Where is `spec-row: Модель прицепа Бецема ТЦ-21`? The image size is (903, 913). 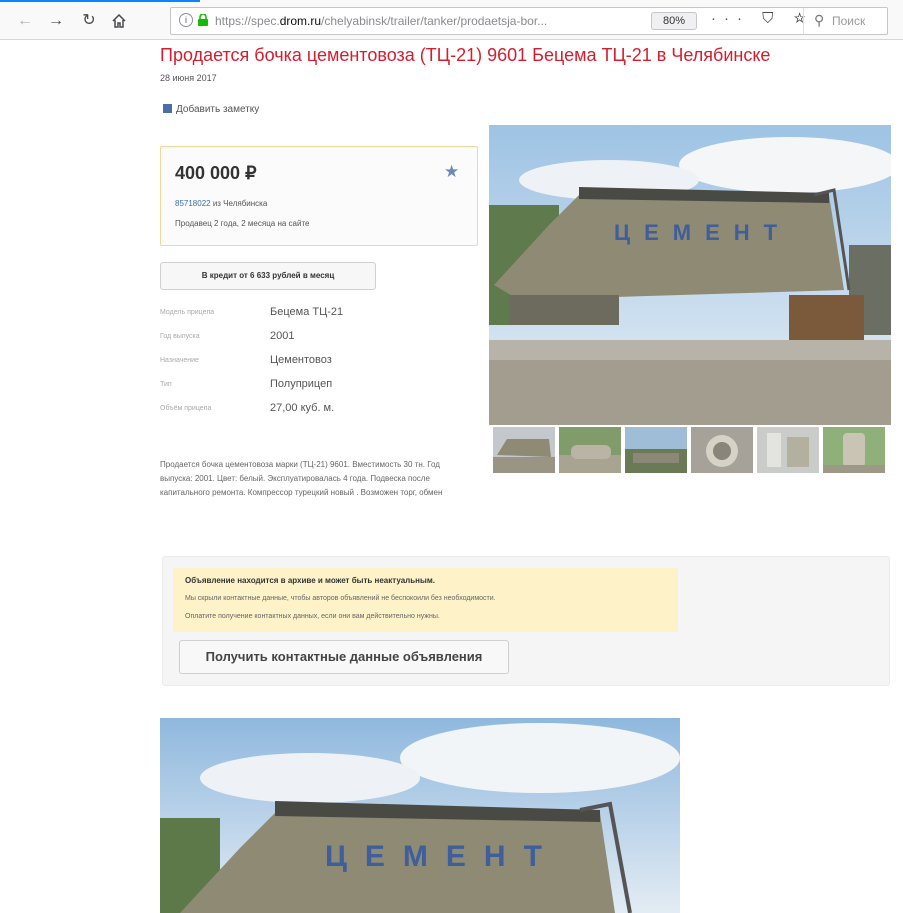
spec-row: Модель прицепа Бецема ТЦ-21 is located at coordinates (320, 317).